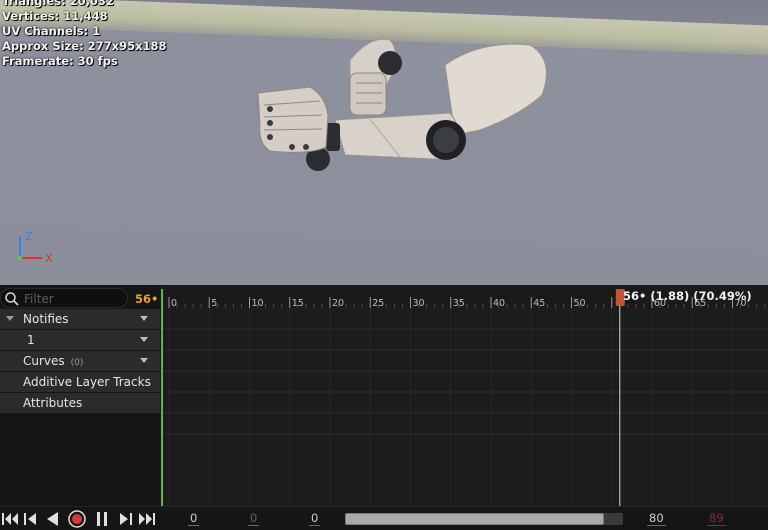  What do you see at coordinates (716, 519) in the screenshot?
I see `play-end-field: 89` at bounding box center [716, 519].